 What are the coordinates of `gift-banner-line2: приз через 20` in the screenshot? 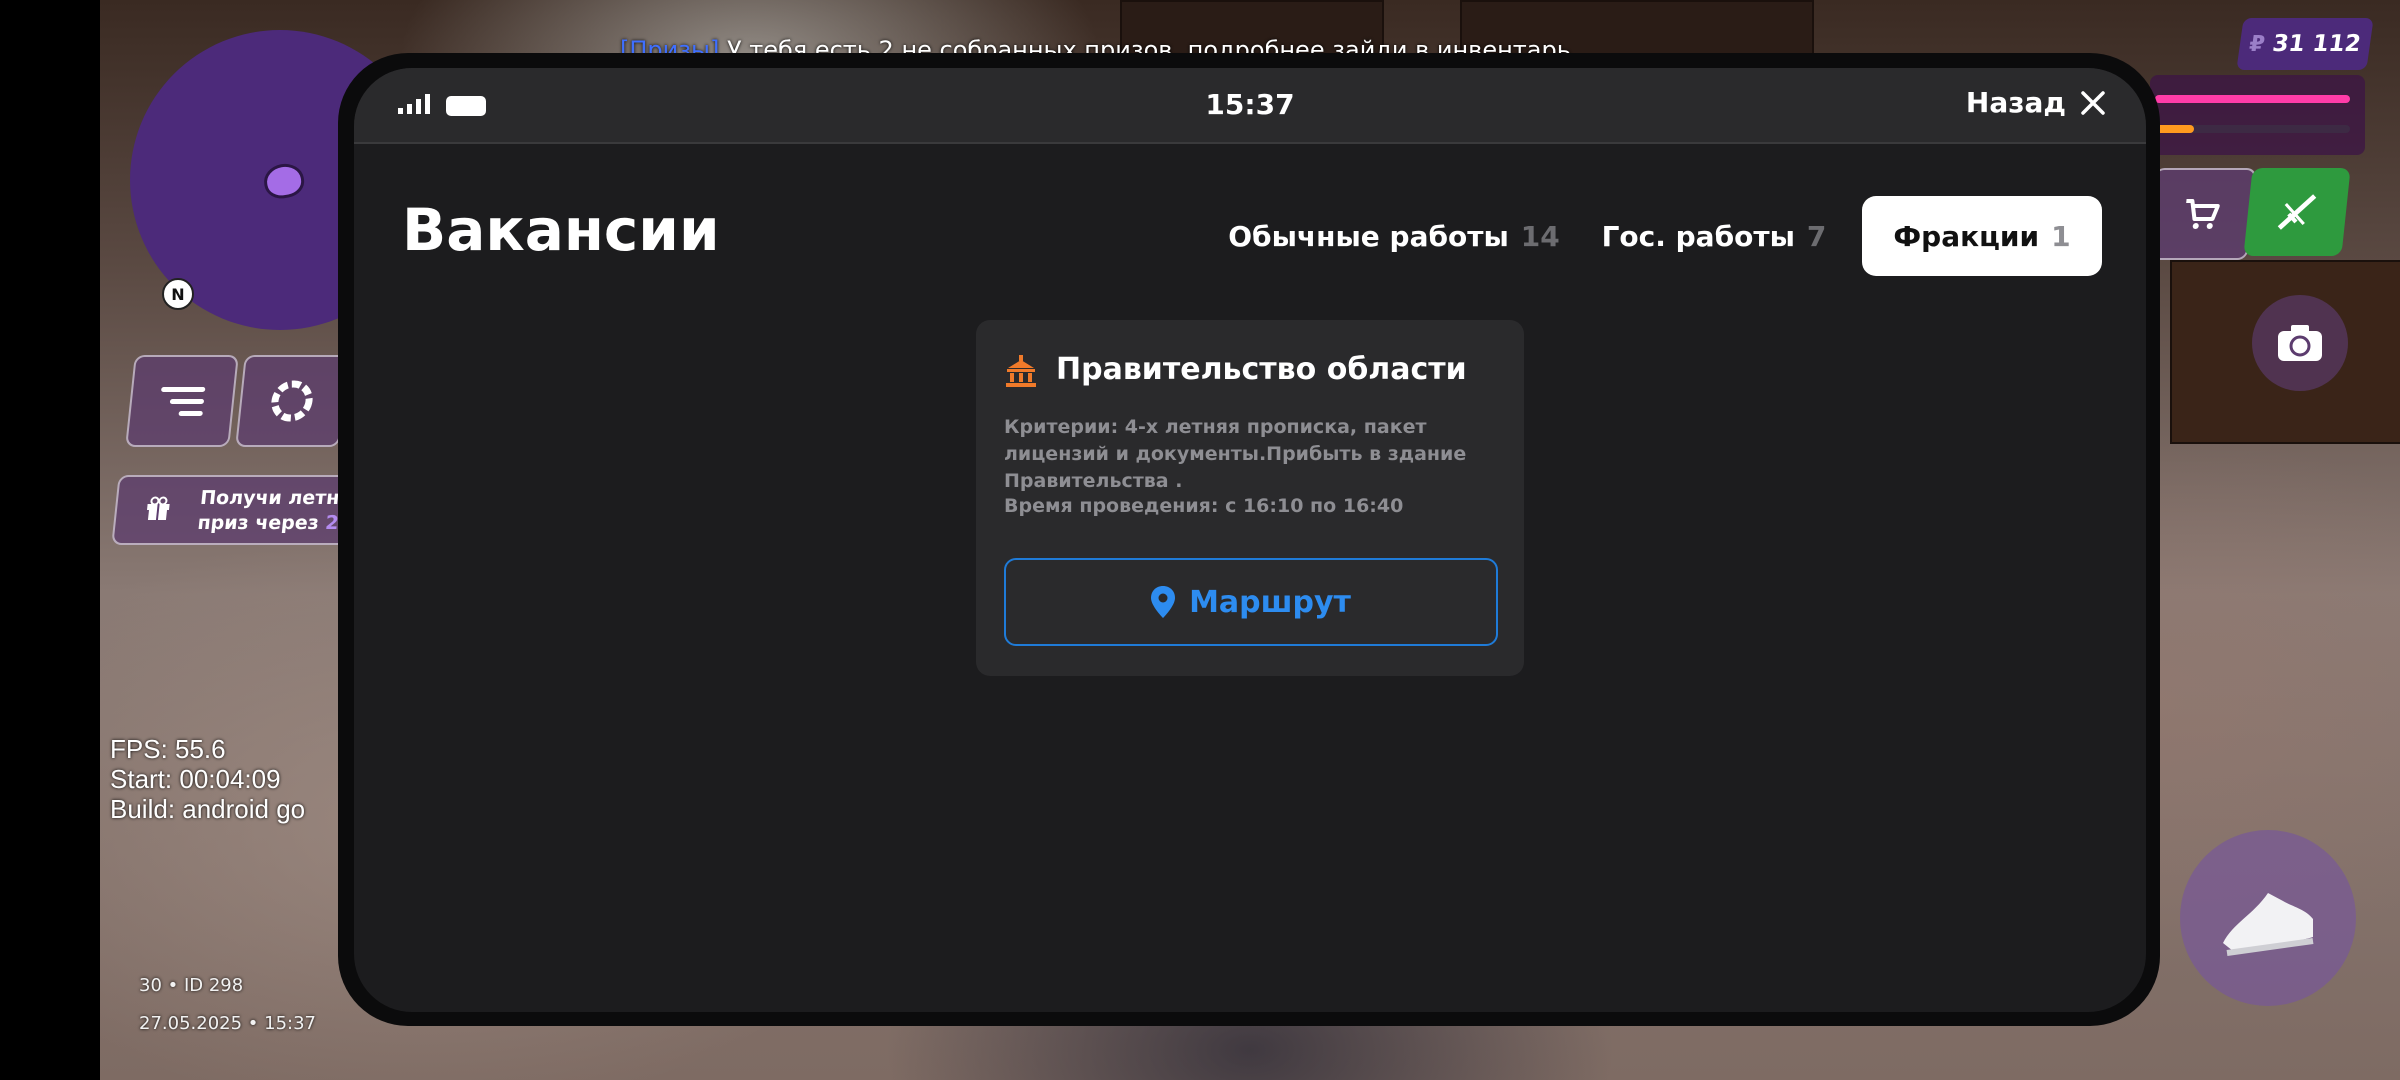 It's located at (274, 523).